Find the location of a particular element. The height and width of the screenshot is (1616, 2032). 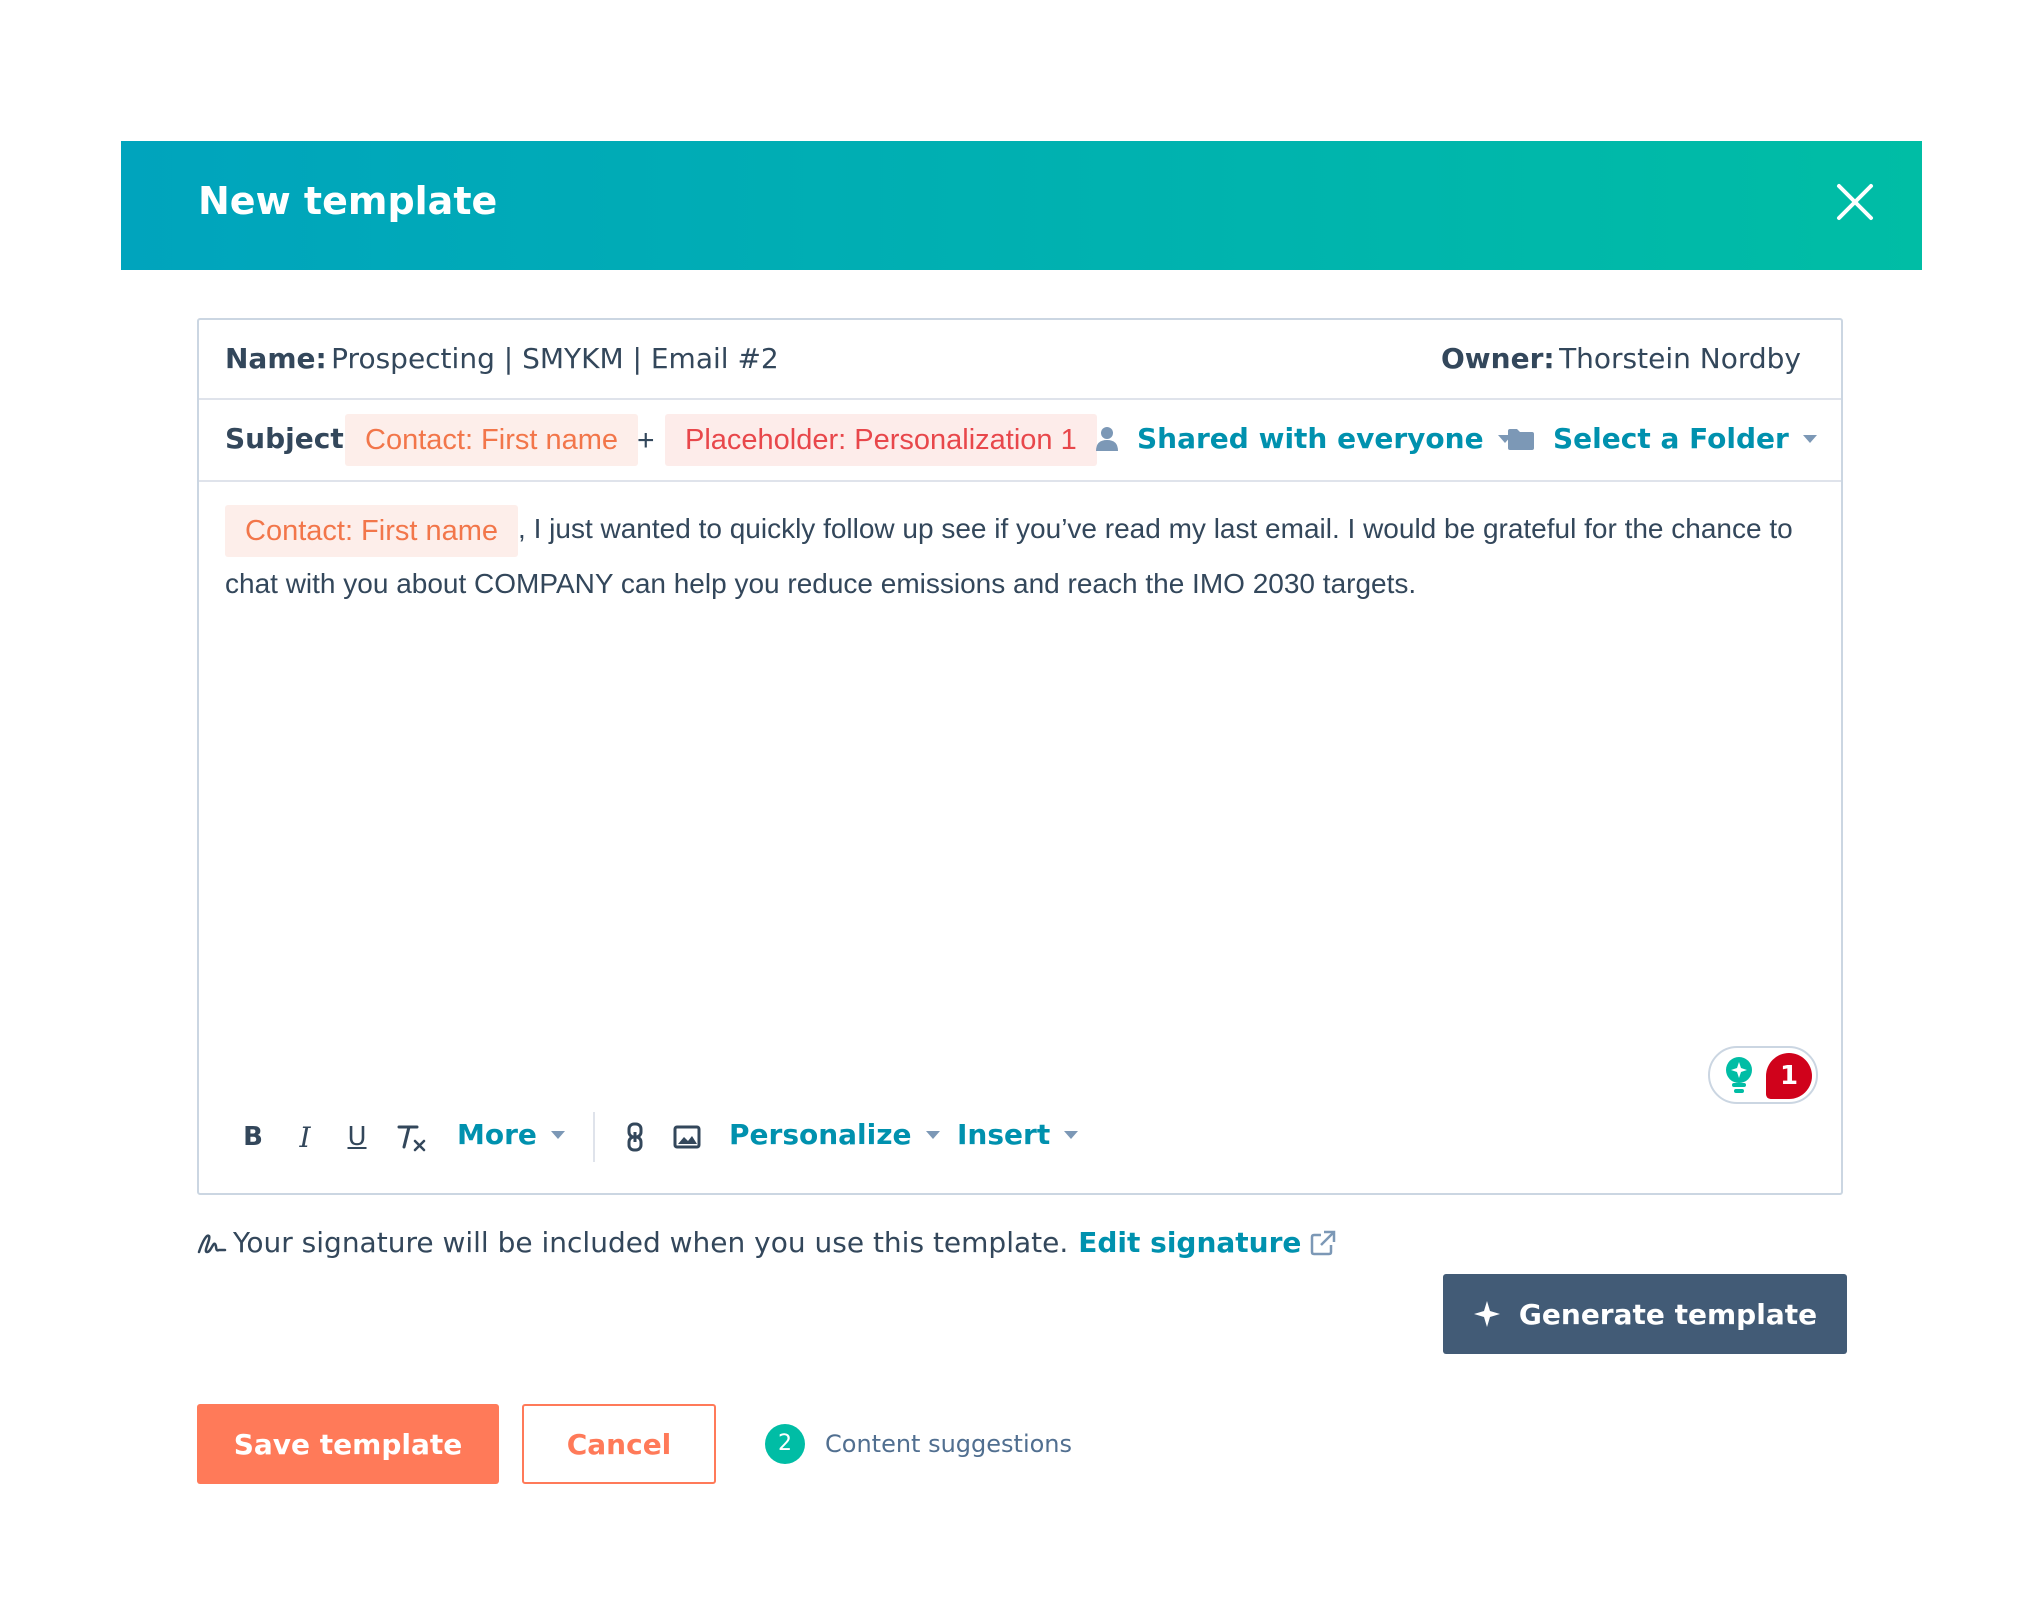

edit-signature-link: Edit signature is located at coordinates (1207, 1242).